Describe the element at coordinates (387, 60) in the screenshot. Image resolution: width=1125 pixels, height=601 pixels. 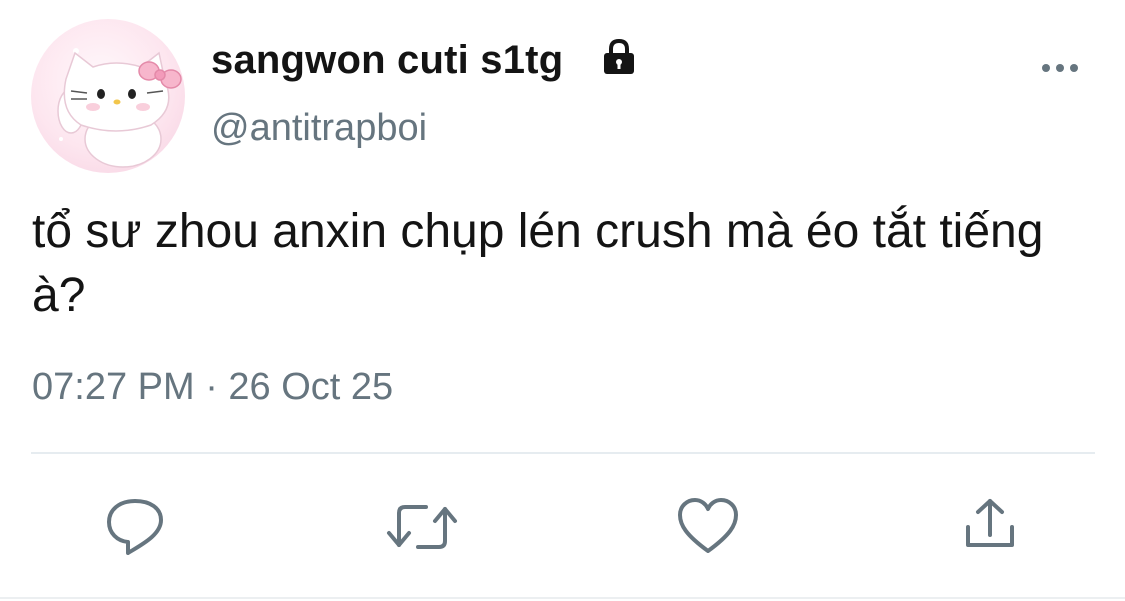
I see `display-name: sangwon cuti s1tg` at that location.